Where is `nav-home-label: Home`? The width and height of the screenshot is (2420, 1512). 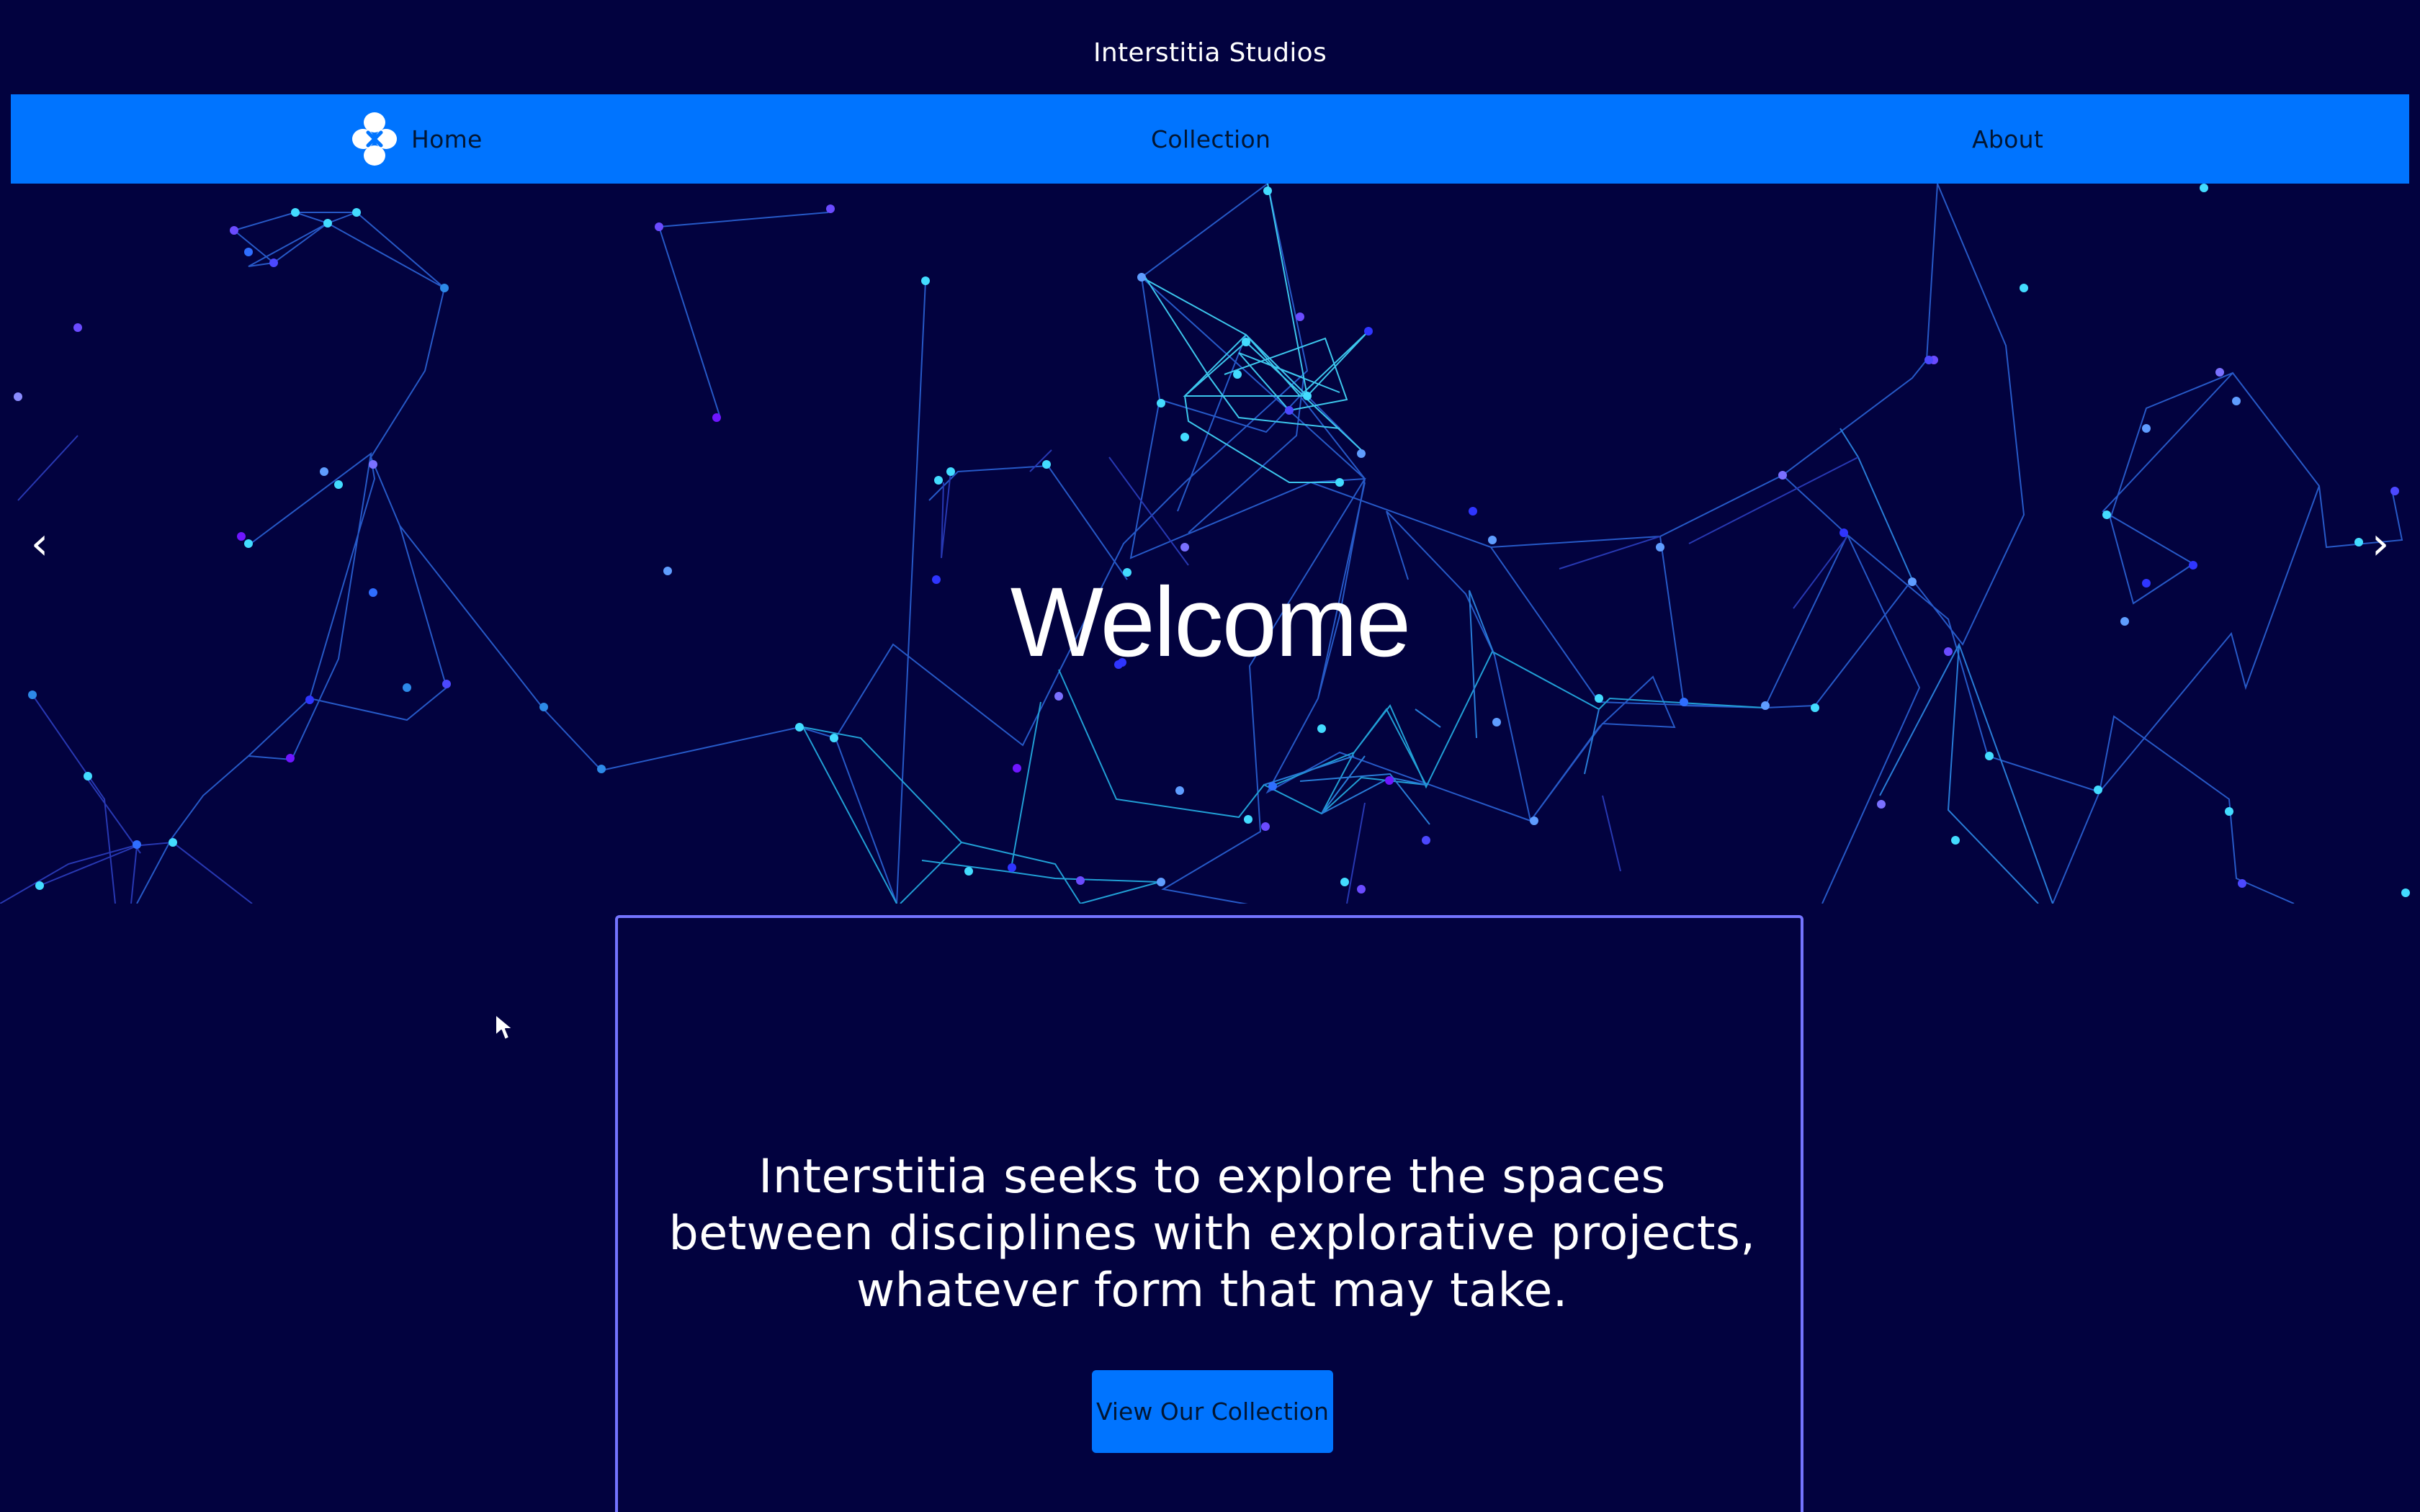 nav-home-label: Home is located at coordinates (447, 139).